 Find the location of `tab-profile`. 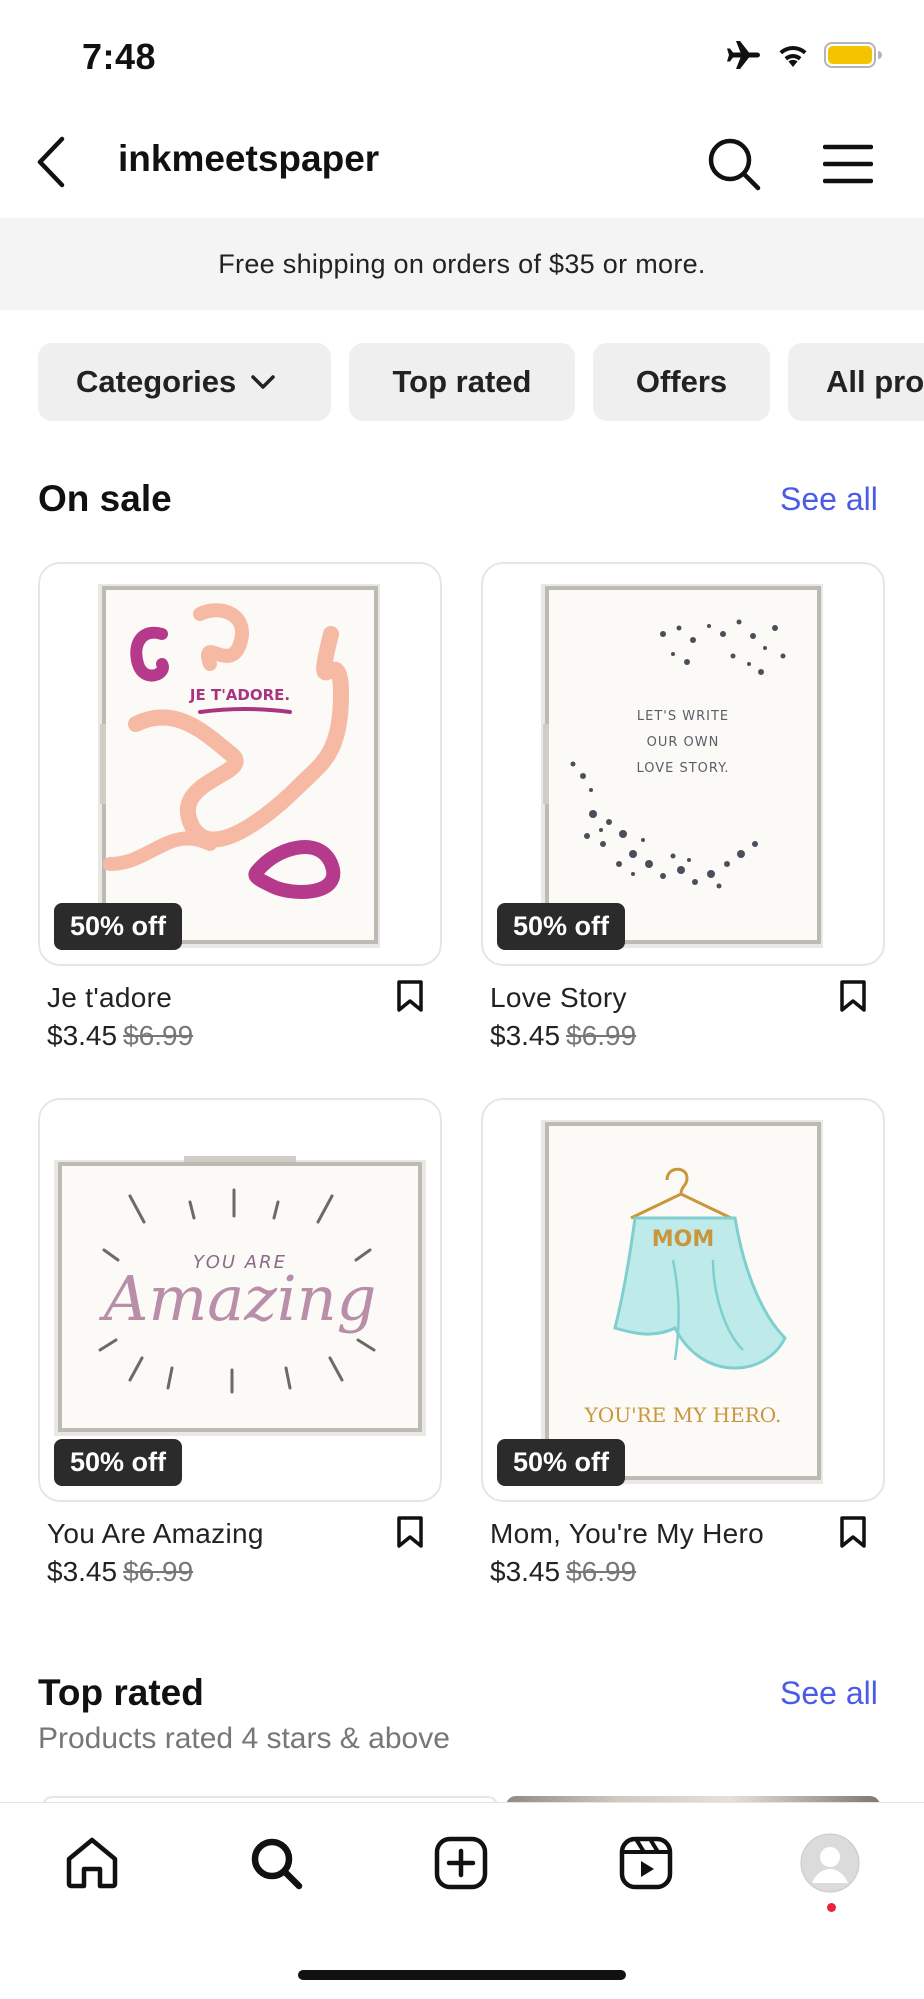

tab-profile is located at coordinates (830, 1865).